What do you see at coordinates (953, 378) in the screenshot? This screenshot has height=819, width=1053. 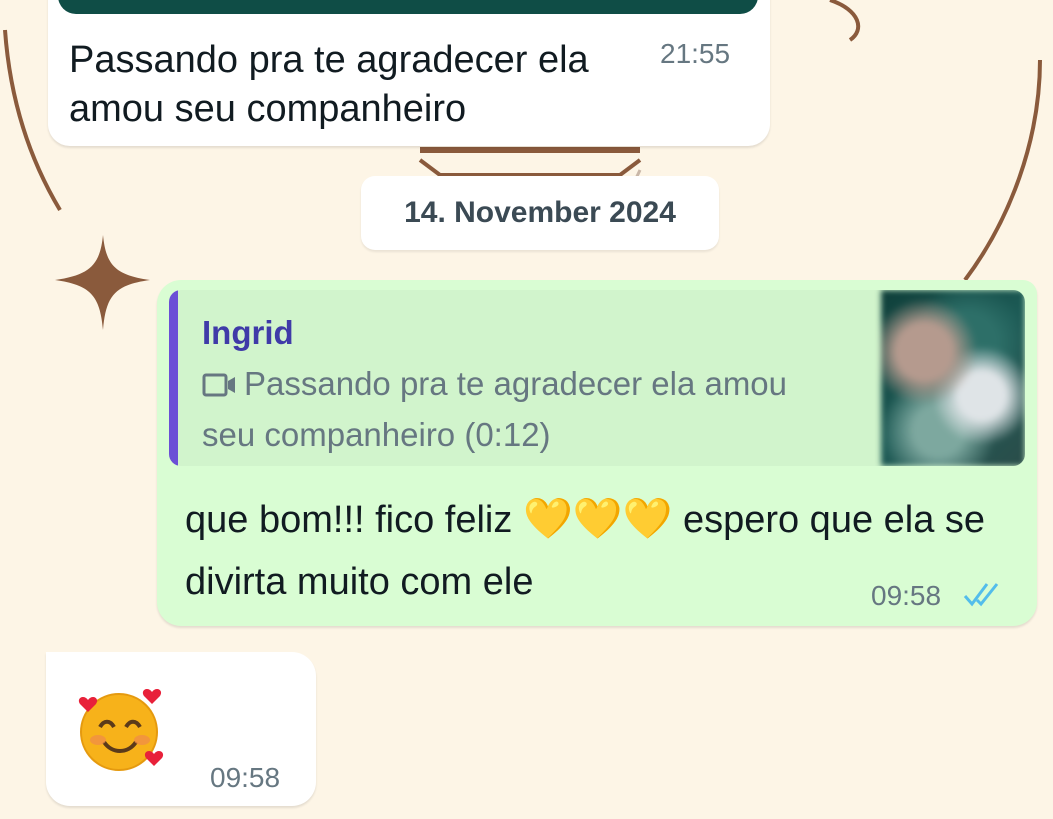 I see `video-thumbnail` at bounding box center [953, 378].